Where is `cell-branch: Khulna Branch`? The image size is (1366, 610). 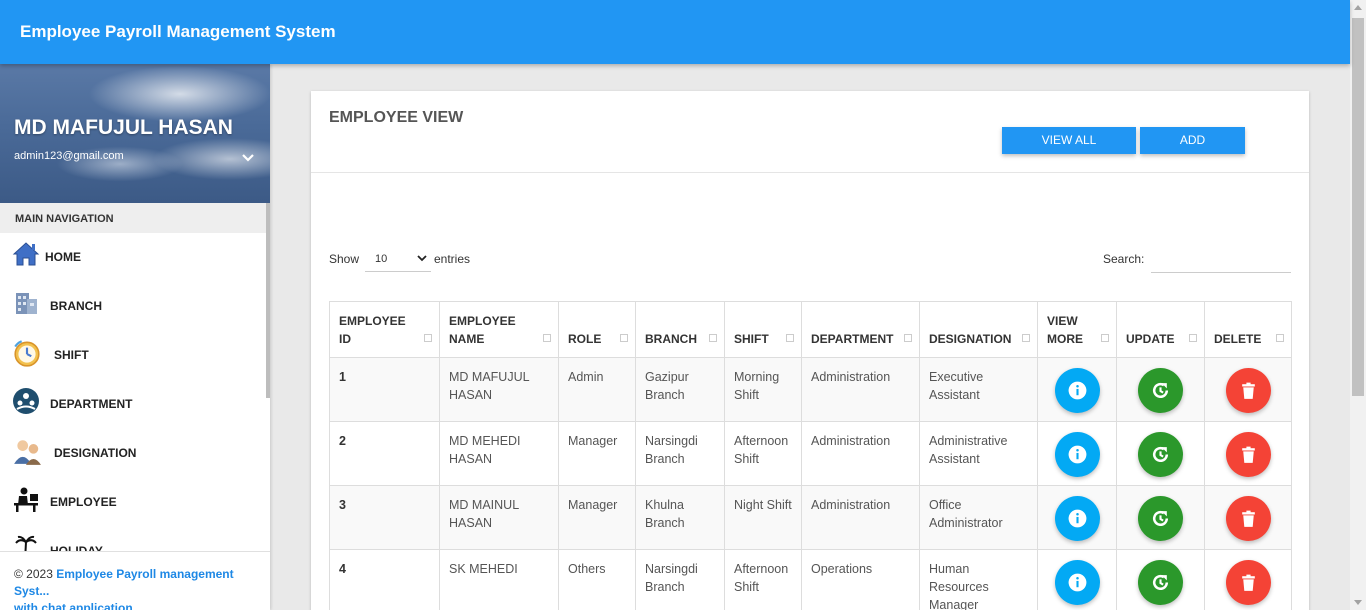 cell-branch: Khulna Branch is located at coordinates (680, 517).